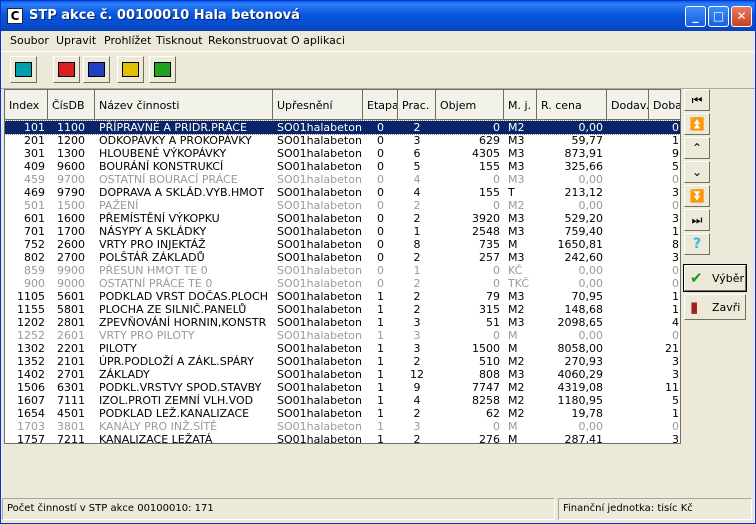 The image size is (756, 524). I want to click on column-header-dodav: Dodav., so click(628, 105).